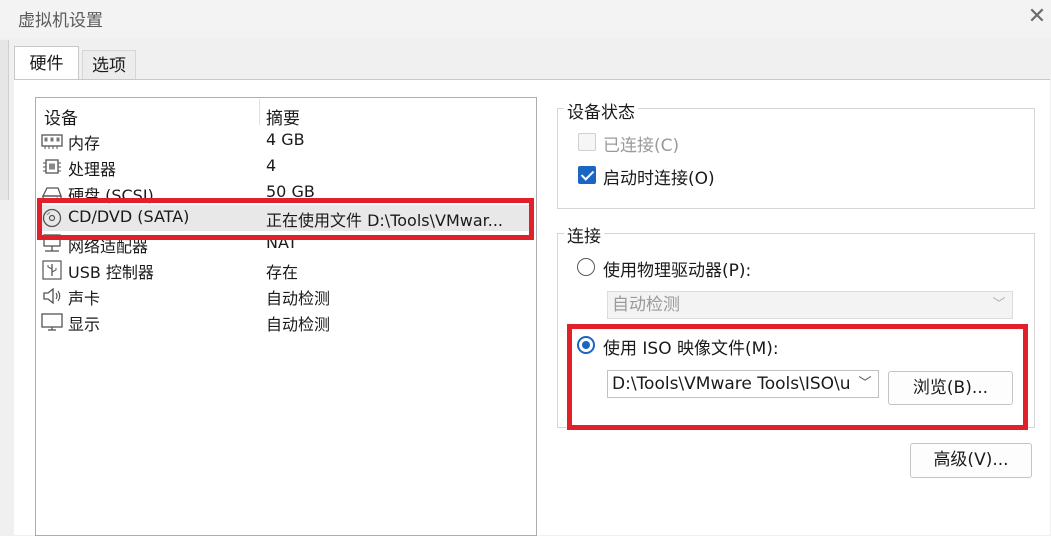  Describe the element at coordinates (61, 116) in the screenshot. I see `column-header-device: 设备` at that location.